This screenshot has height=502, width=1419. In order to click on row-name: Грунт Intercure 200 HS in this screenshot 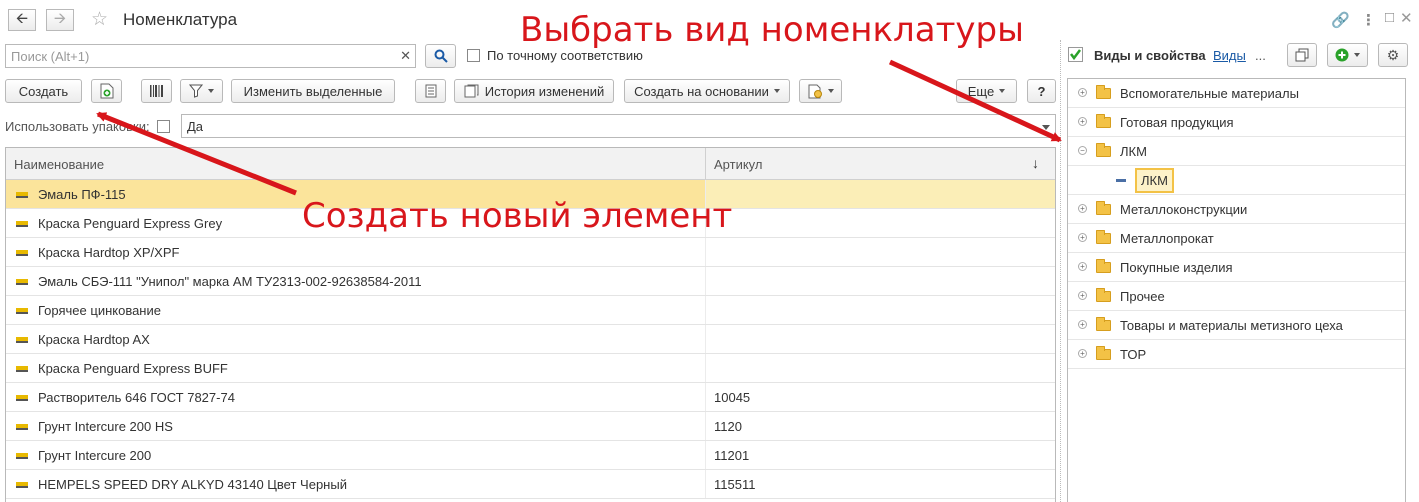, I will do `click(105, 426)`.